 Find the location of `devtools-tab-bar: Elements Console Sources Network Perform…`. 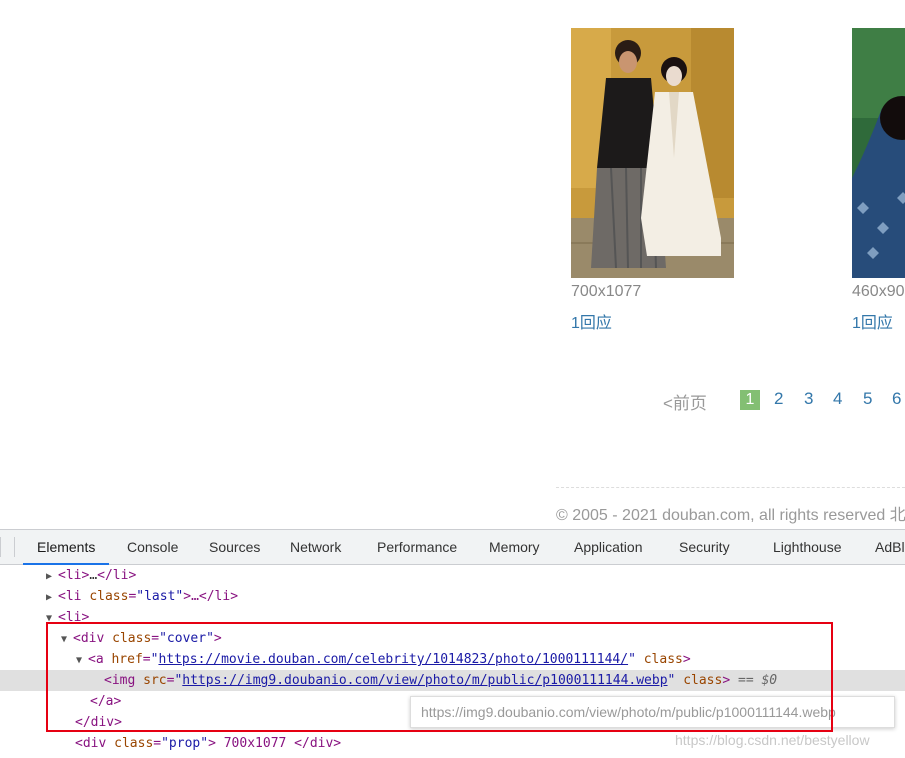

devtools-tab-bar: Elements Console Sources Network Perform… is located at coordinates (452, 547).